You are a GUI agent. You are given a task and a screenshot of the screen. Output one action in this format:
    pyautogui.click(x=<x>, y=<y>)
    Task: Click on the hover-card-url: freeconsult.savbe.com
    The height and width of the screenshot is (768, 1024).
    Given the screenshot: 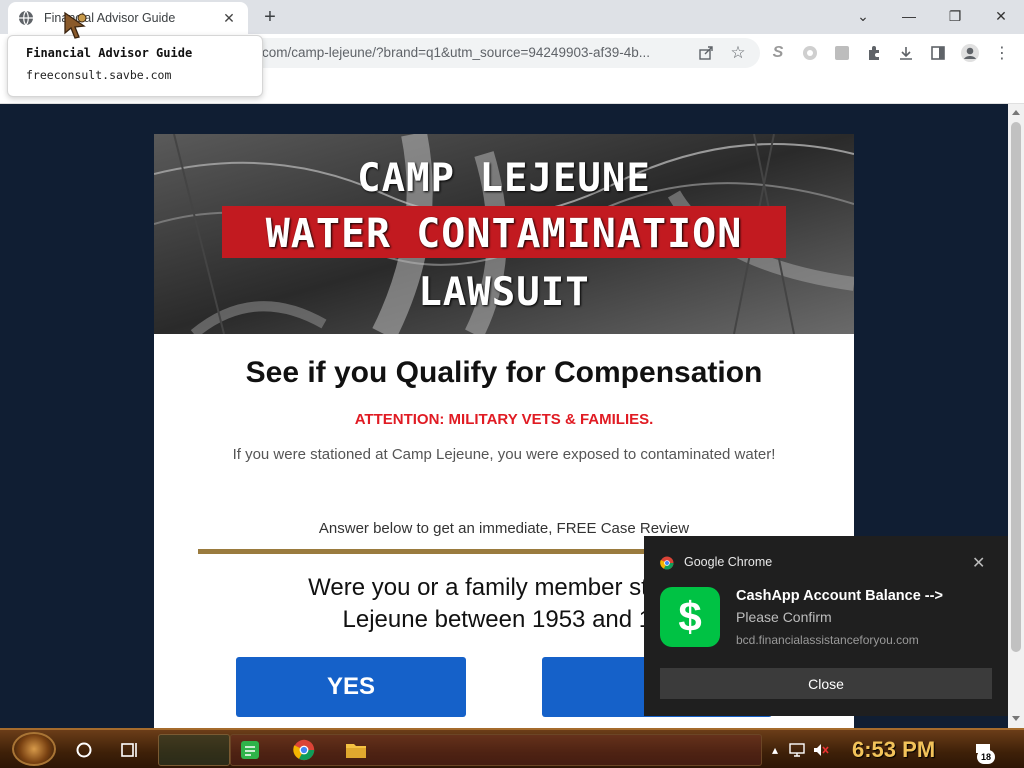 What is the action you would take?
    pyautogui.click(x=99, y=75)
    